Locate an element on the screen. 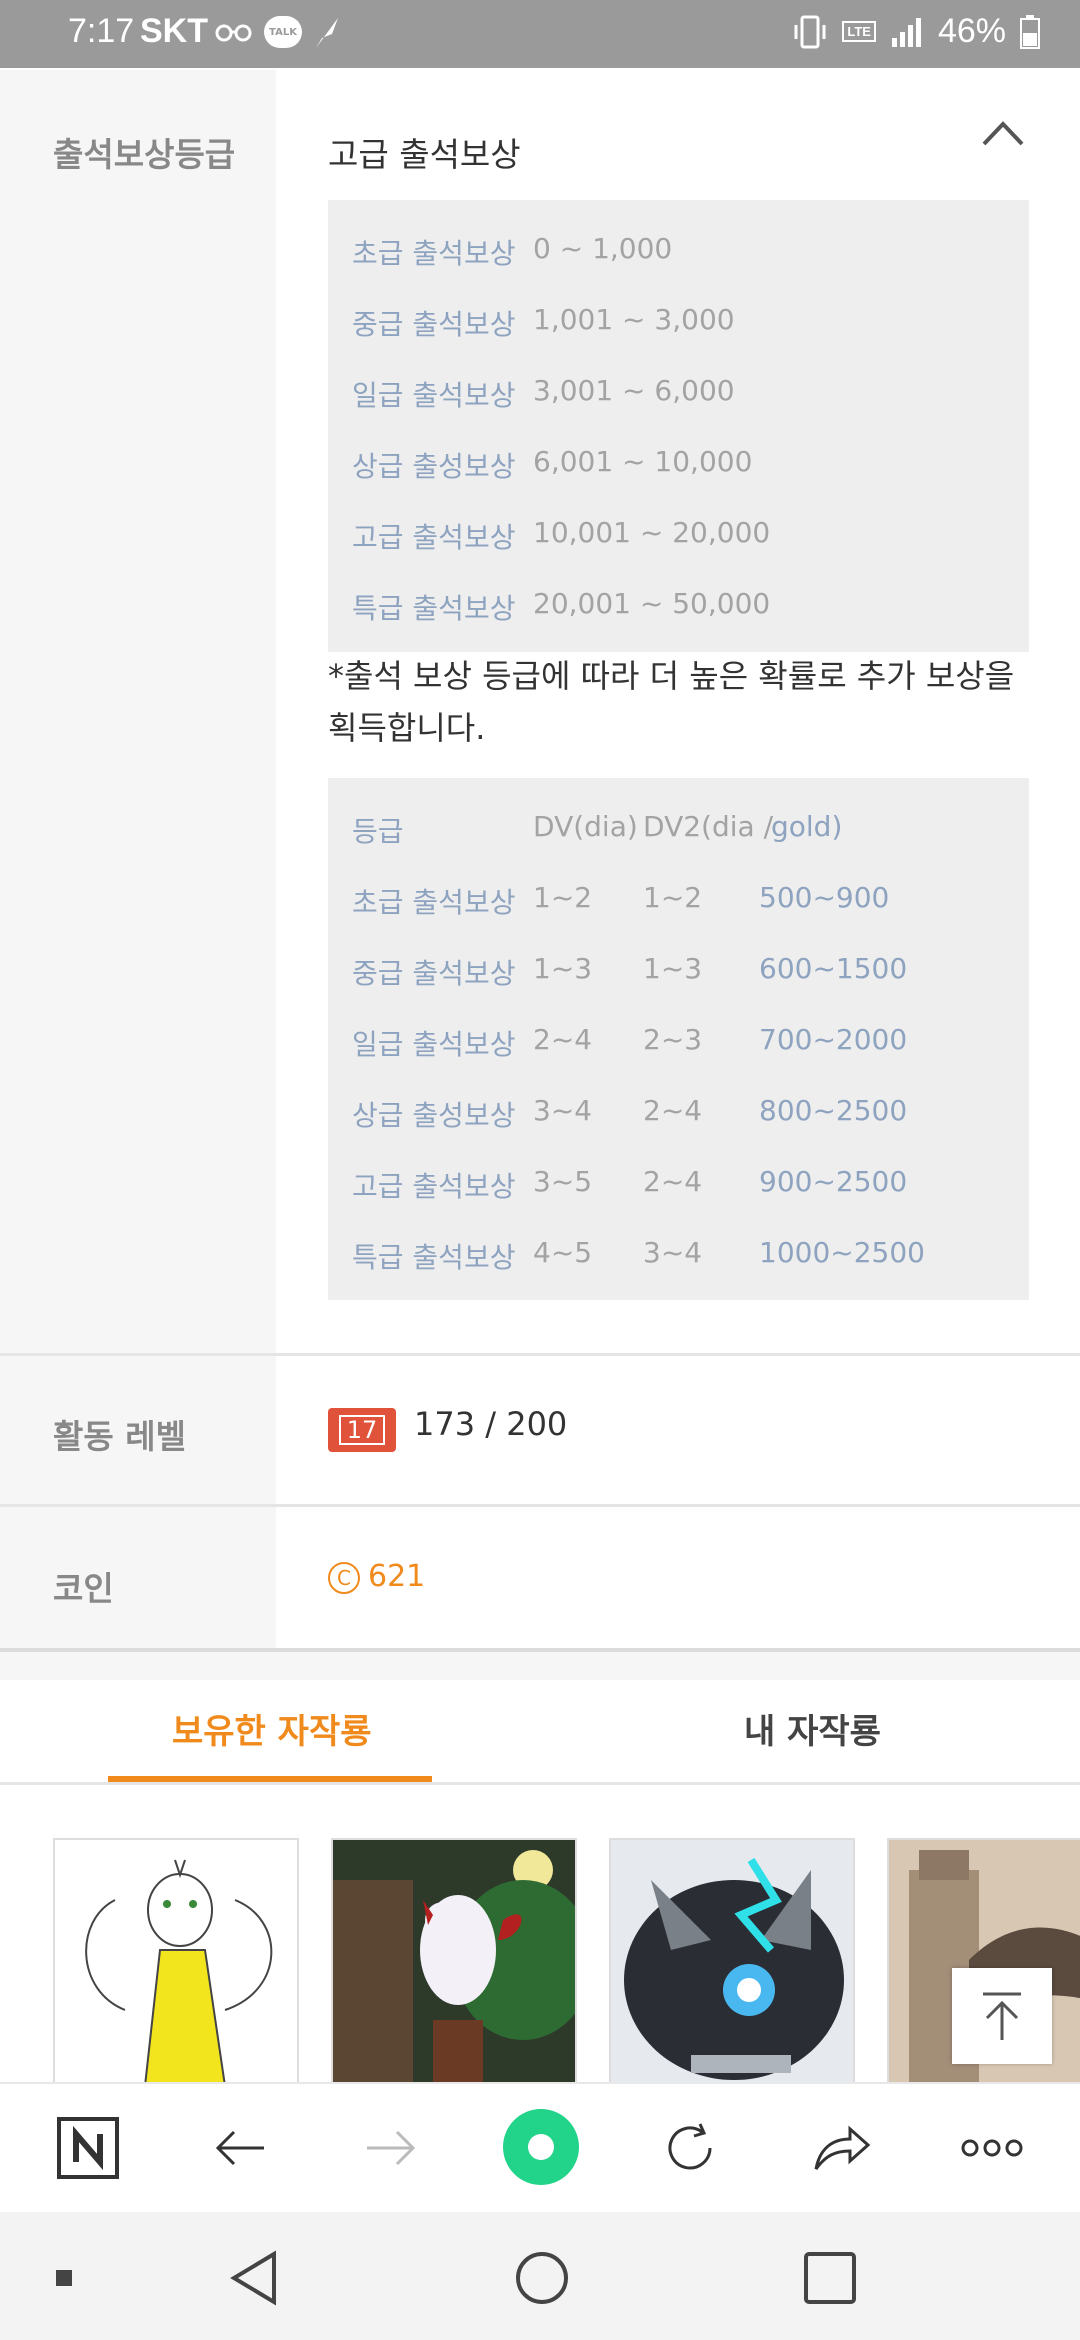 The image size is (1080, 2340). share-button is located at coordinates (842, 2148).